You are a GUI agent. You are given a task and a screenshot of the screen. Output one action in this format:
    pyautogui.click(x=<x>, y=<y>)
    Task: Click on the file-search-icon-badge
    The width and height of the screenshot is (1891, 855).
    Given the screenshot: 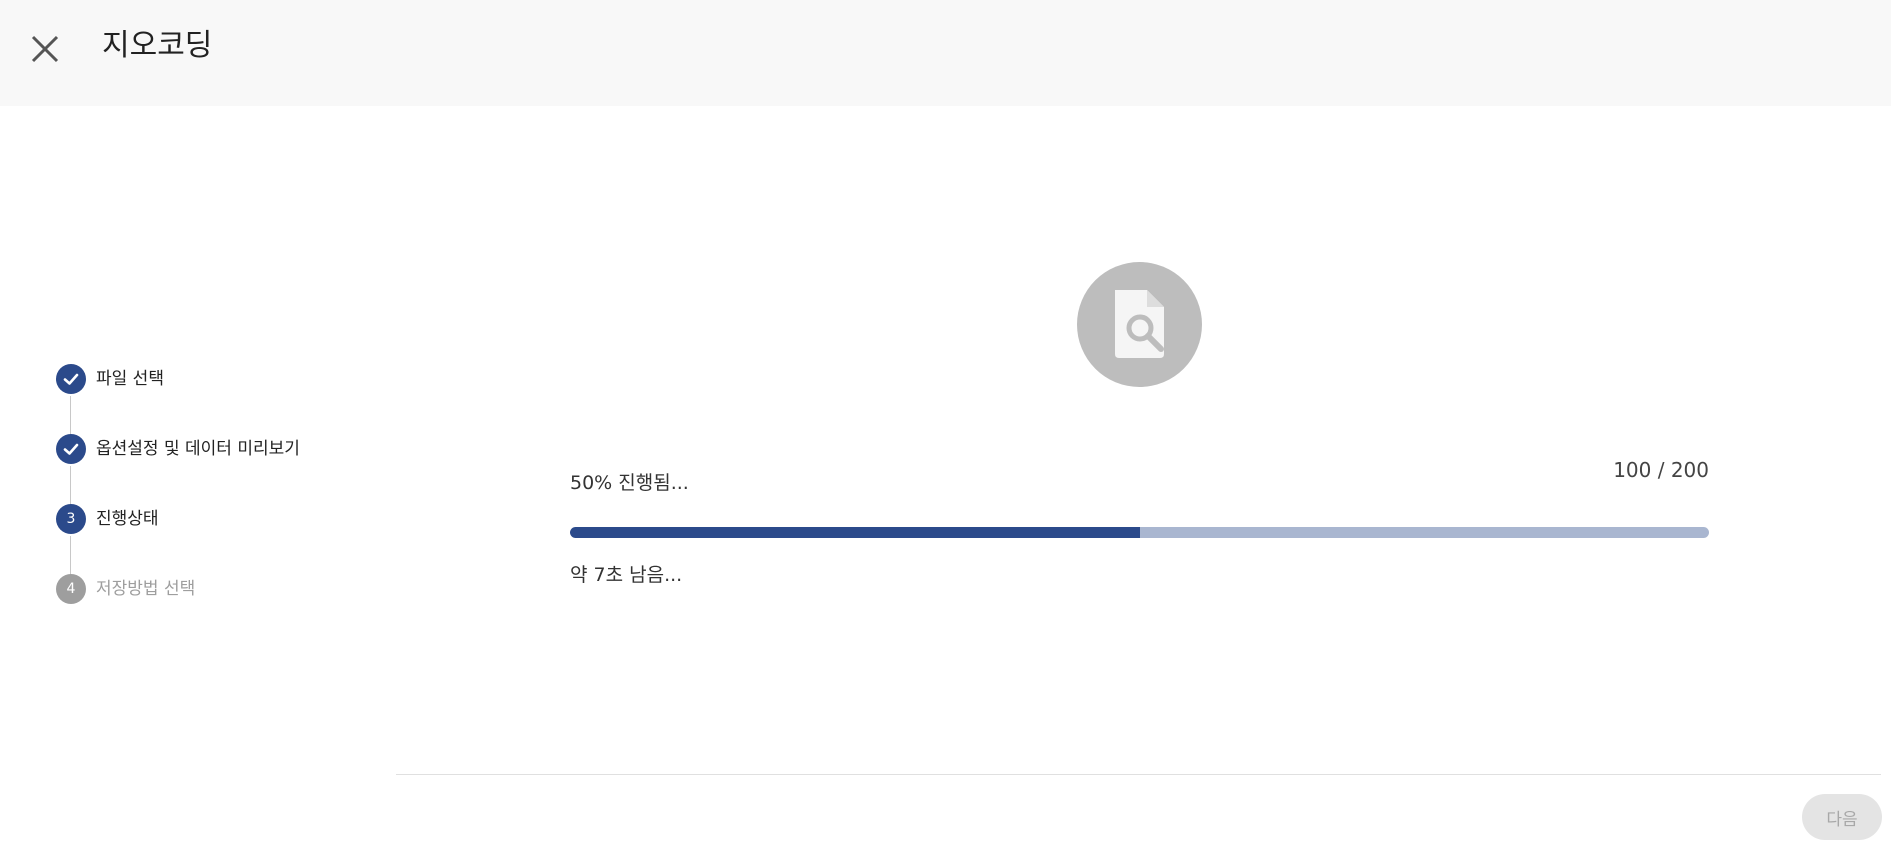 What is the action you would take?
    pyautogui.click(x=1139, y=324)
    